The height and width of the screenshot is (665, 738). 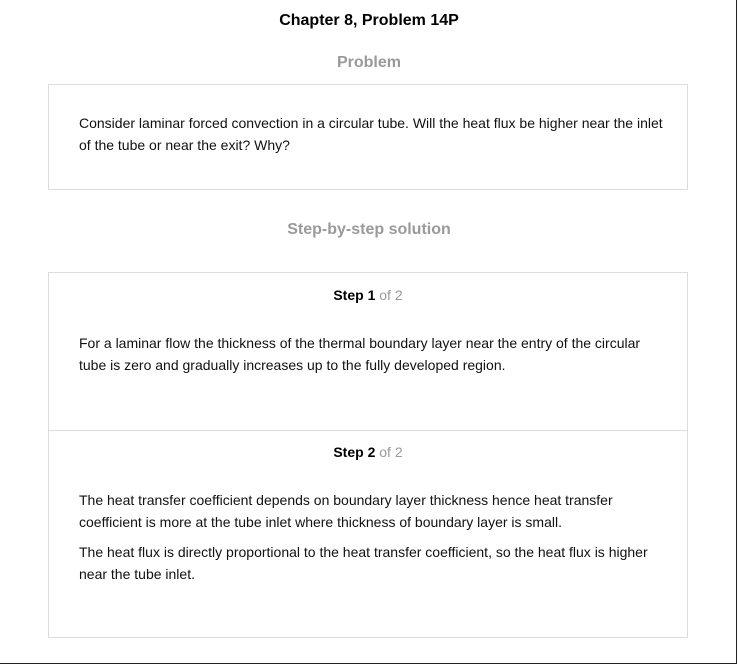 What do you see at coordinates (371, 452) in the screenshot?
I see `step-number: 2` at bounding box center [371, 452].